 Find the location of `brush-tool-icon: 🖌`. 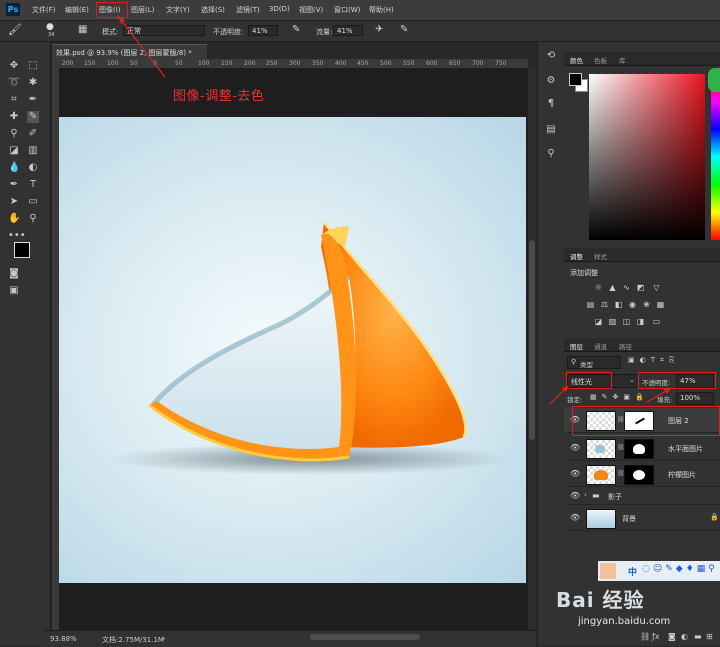

brush-tool-icon: 🖌 is located at coordinates (15, 29).